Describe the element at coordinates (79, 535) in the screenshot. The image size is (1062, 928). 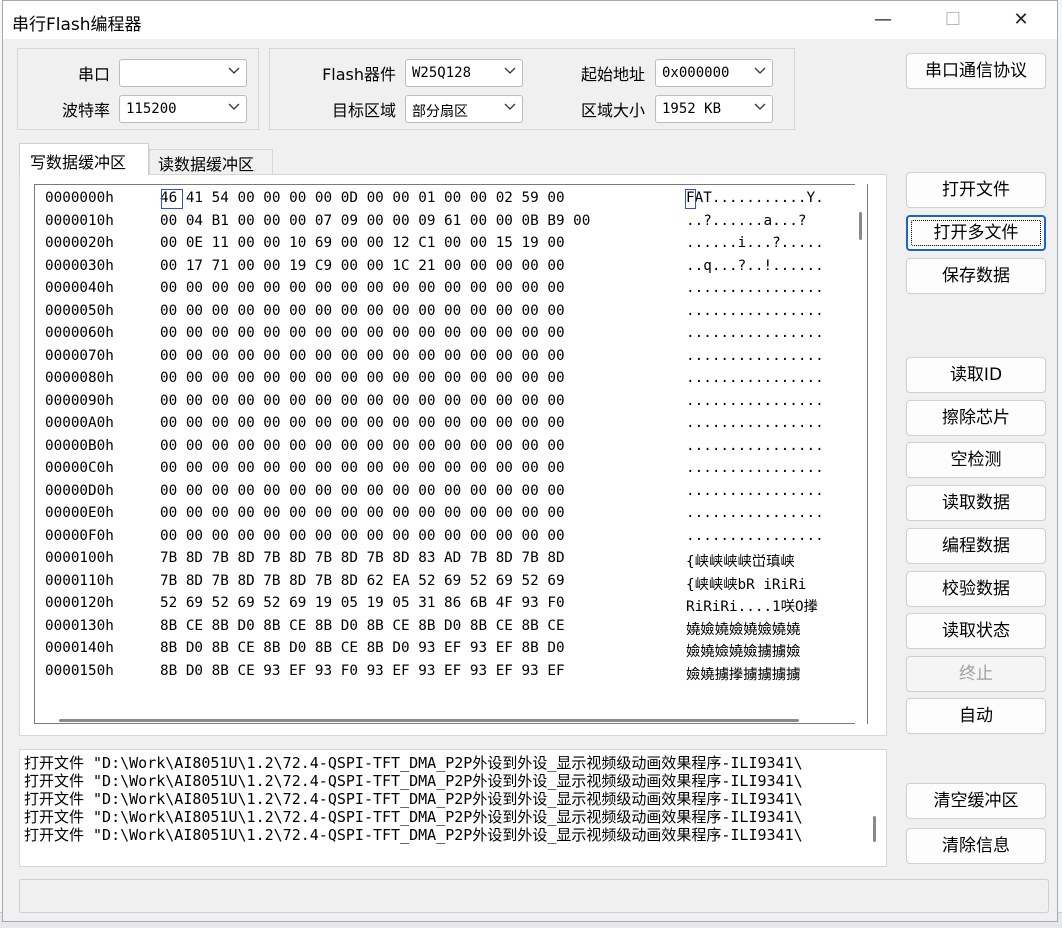
I see `hex-row-address: 00000F0h` at that location.